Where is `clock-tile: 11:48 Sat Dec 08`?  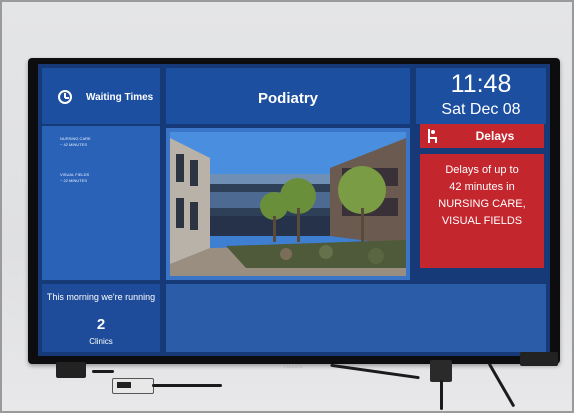
clock-tile: 11:48 Sat Dec 08 is located at coordinates (481, 96).